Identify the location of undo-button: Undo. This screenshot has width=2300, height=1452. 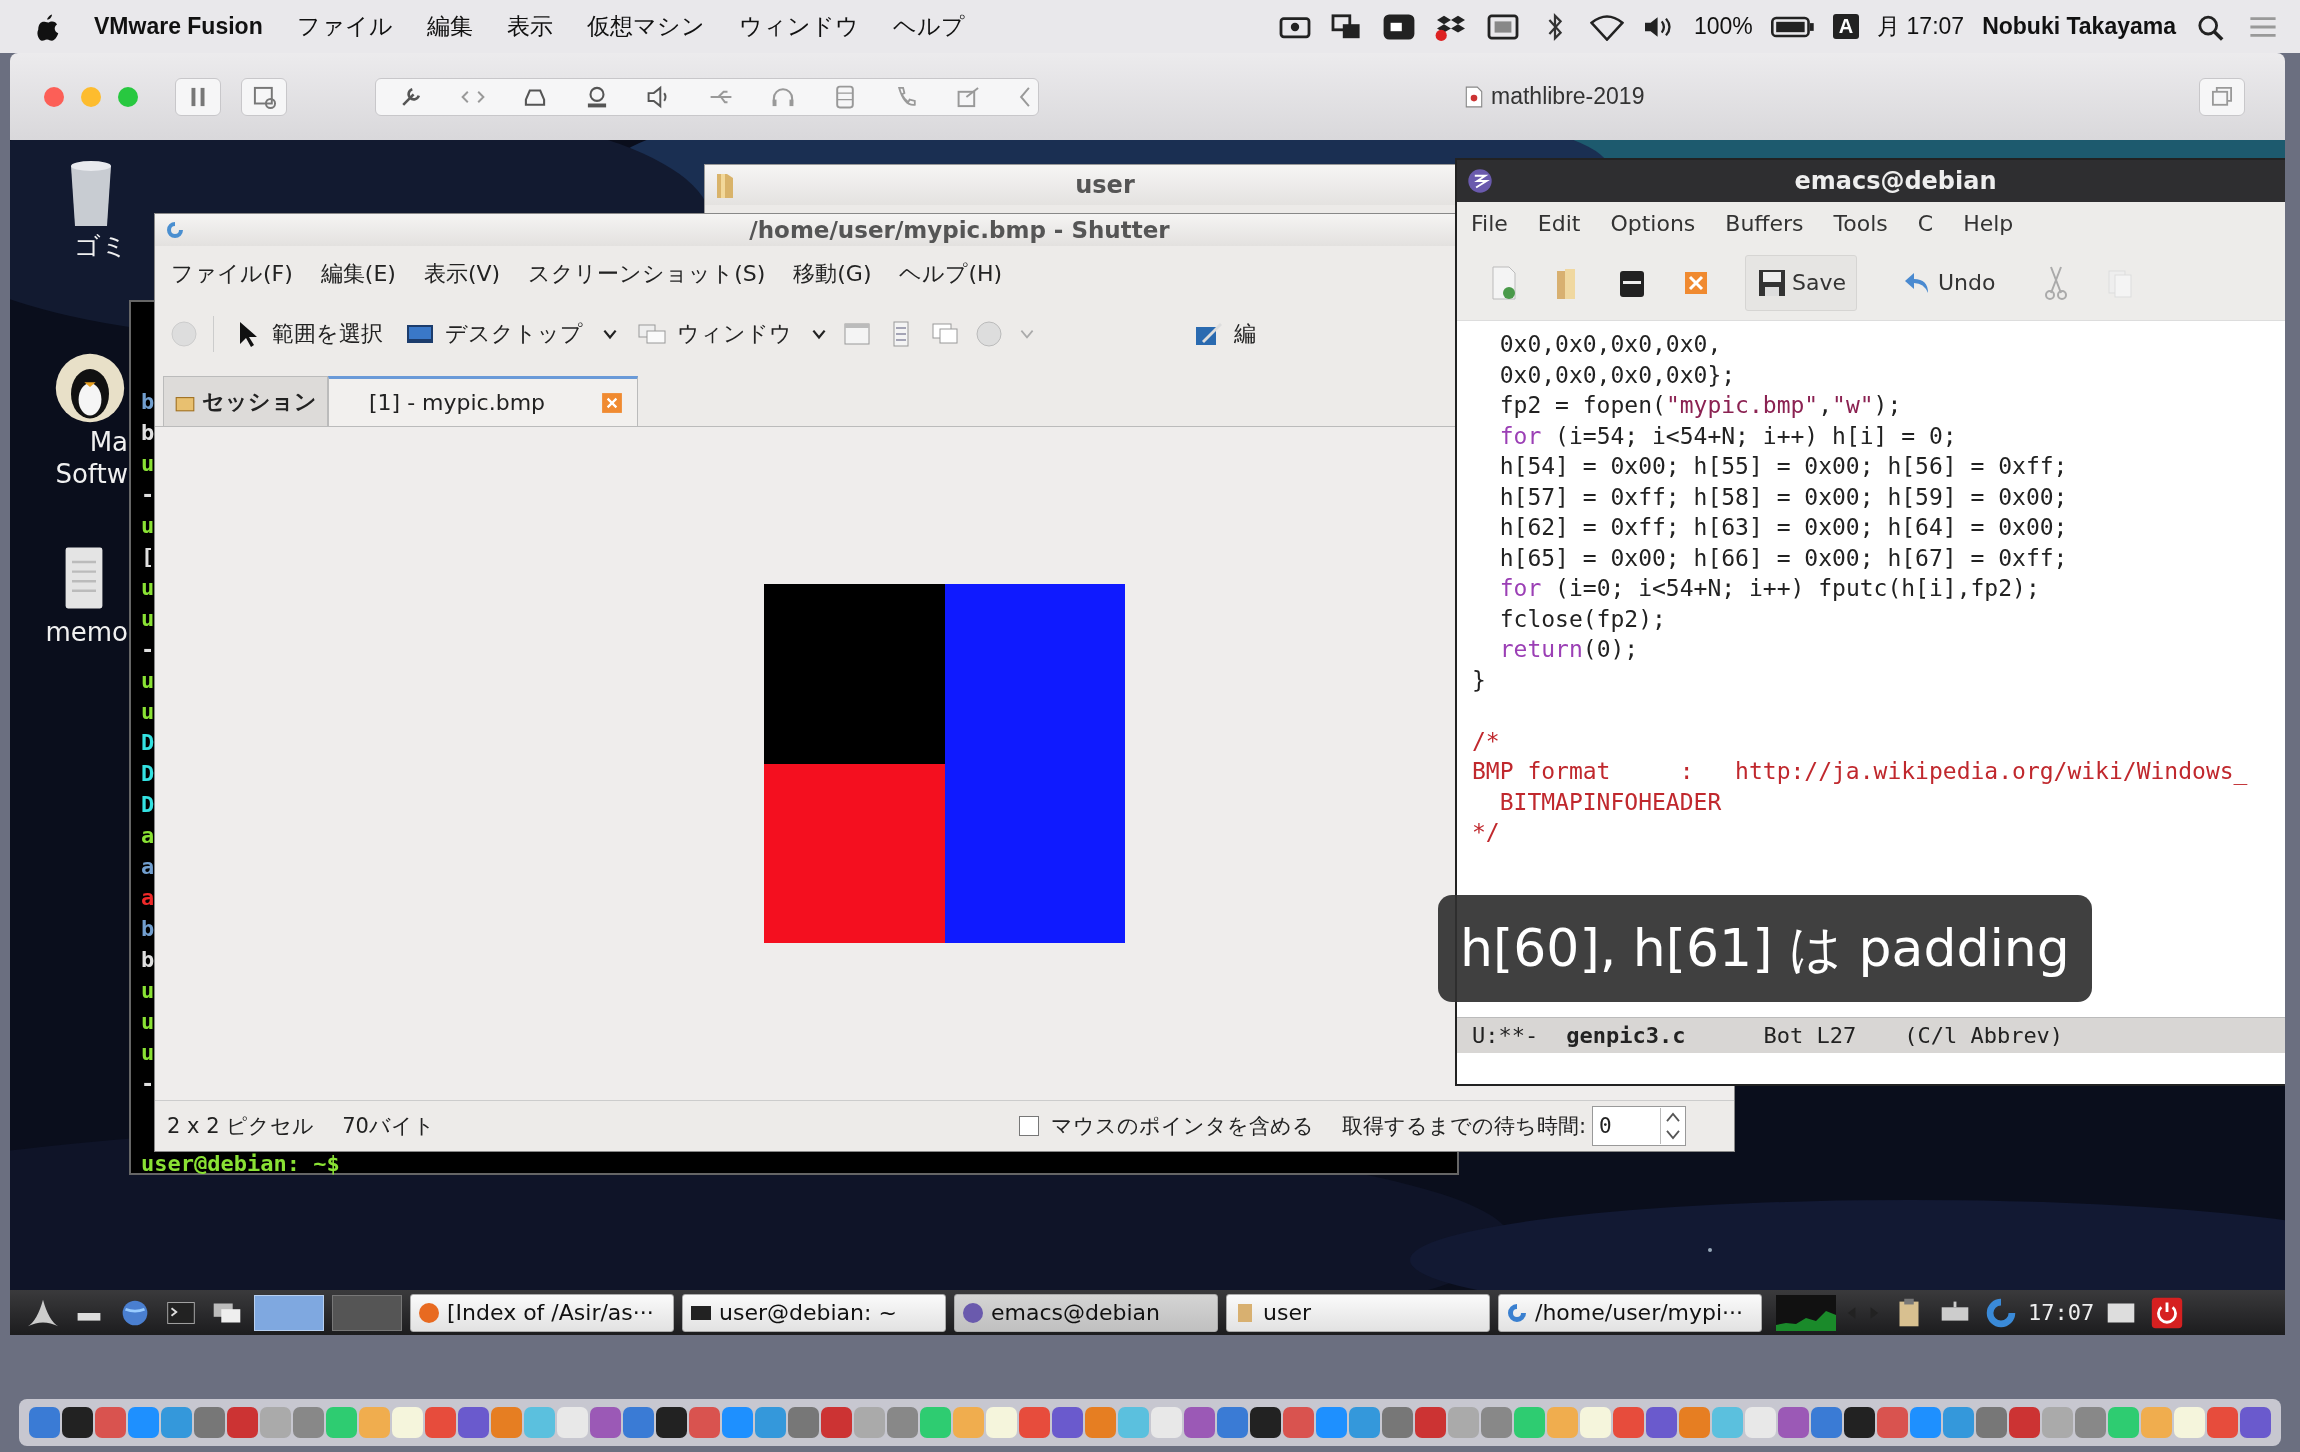
(1949, 282).